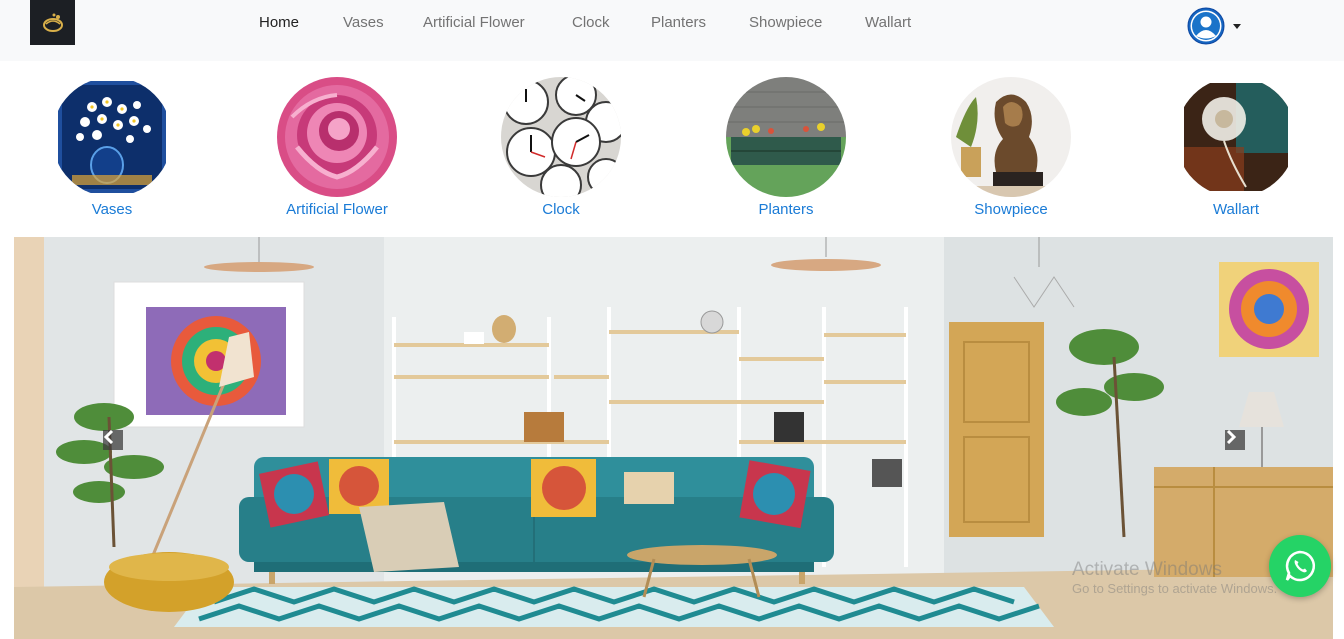 The width and height of the screenshot is (1344, 639). Describe the element at coordinates (363, 23) in the screenshot. I see `nav-link-vases: Vases` at that location.